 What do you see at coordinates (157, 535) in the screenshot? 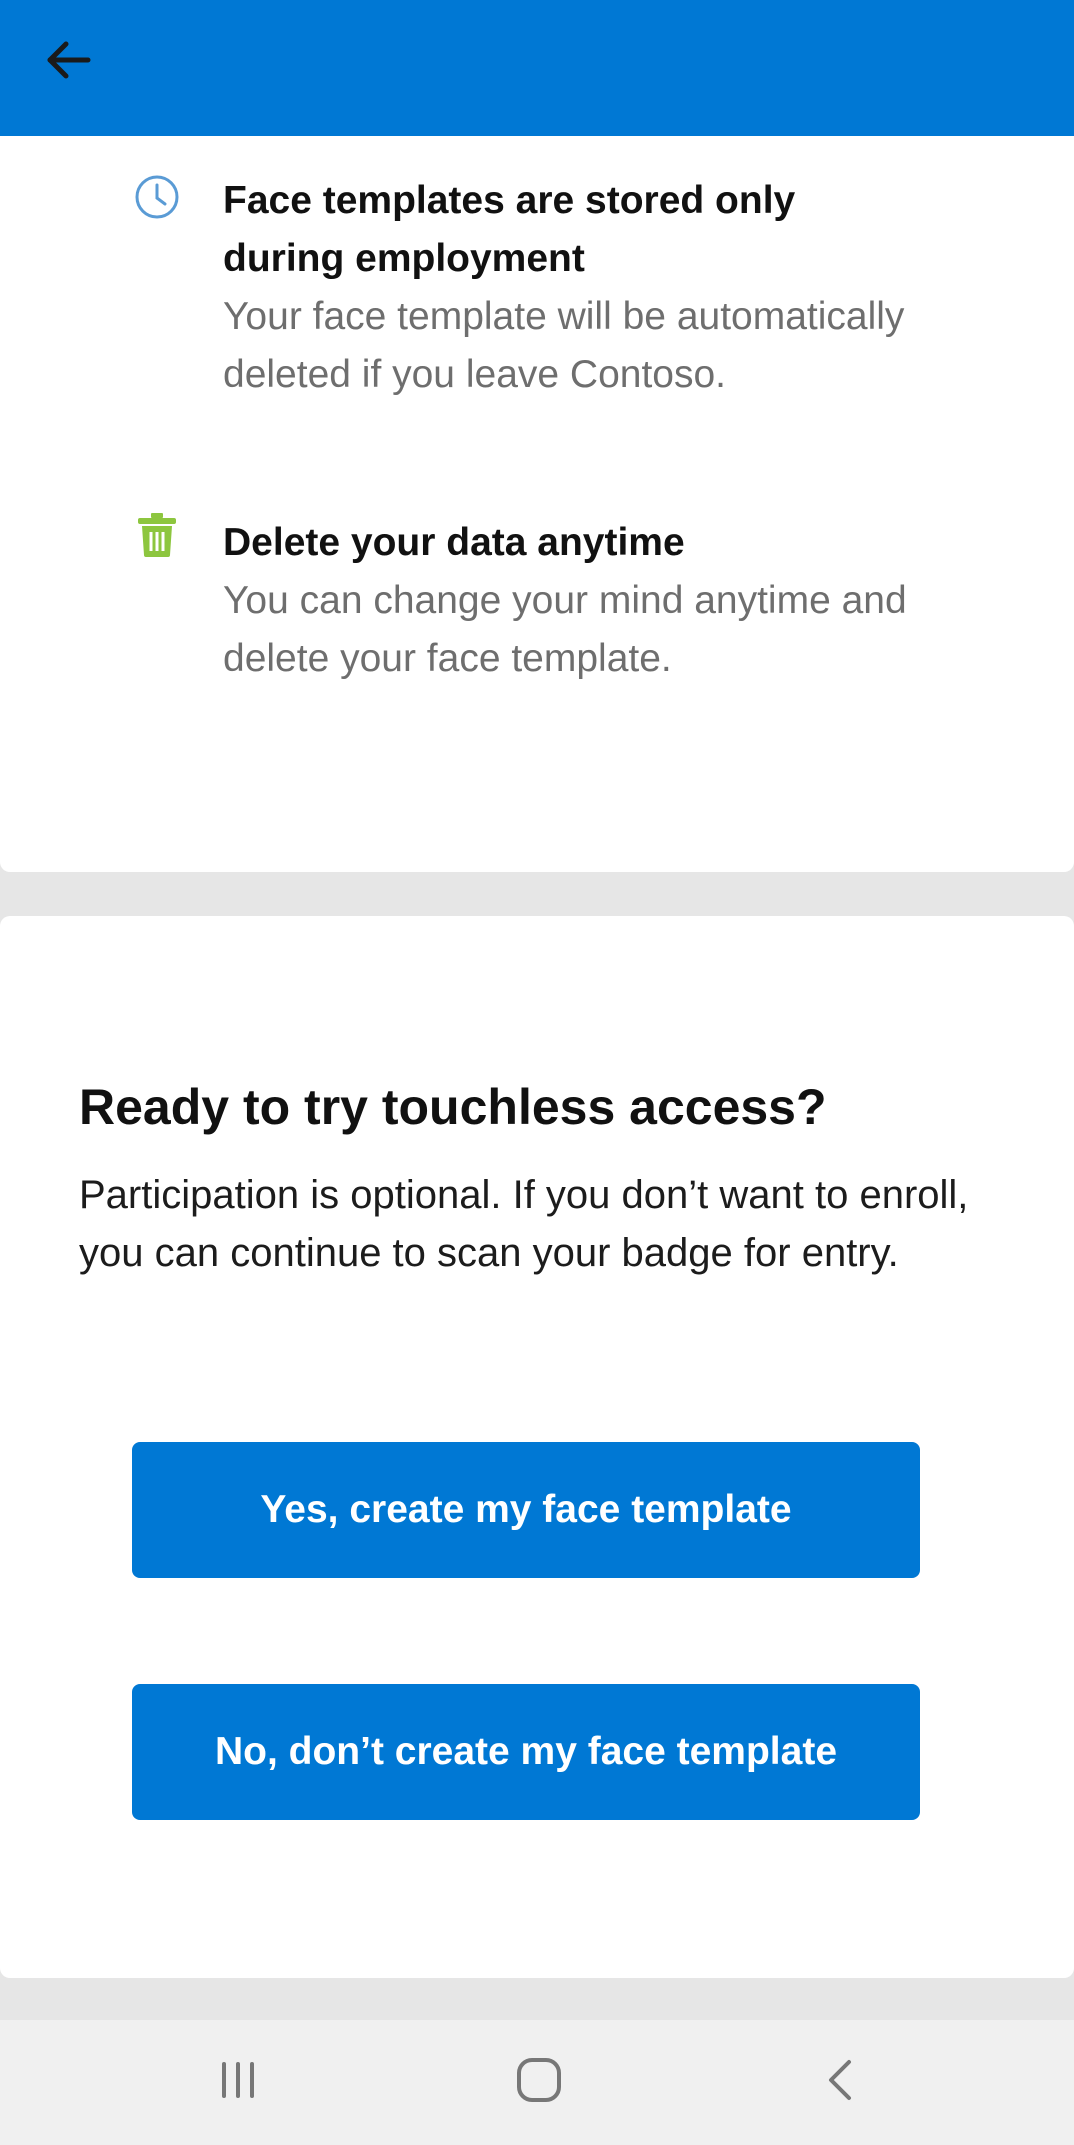
I see `trash-icon` at bounding box center [157, 535].